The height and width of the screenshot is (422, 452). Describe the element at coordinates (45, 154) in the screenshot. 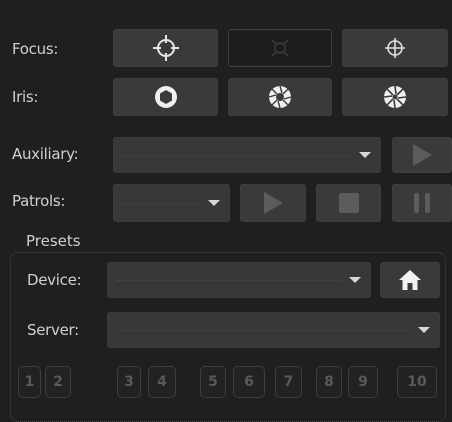

I see `auxiliary-label: Auxiliary:` at that location.